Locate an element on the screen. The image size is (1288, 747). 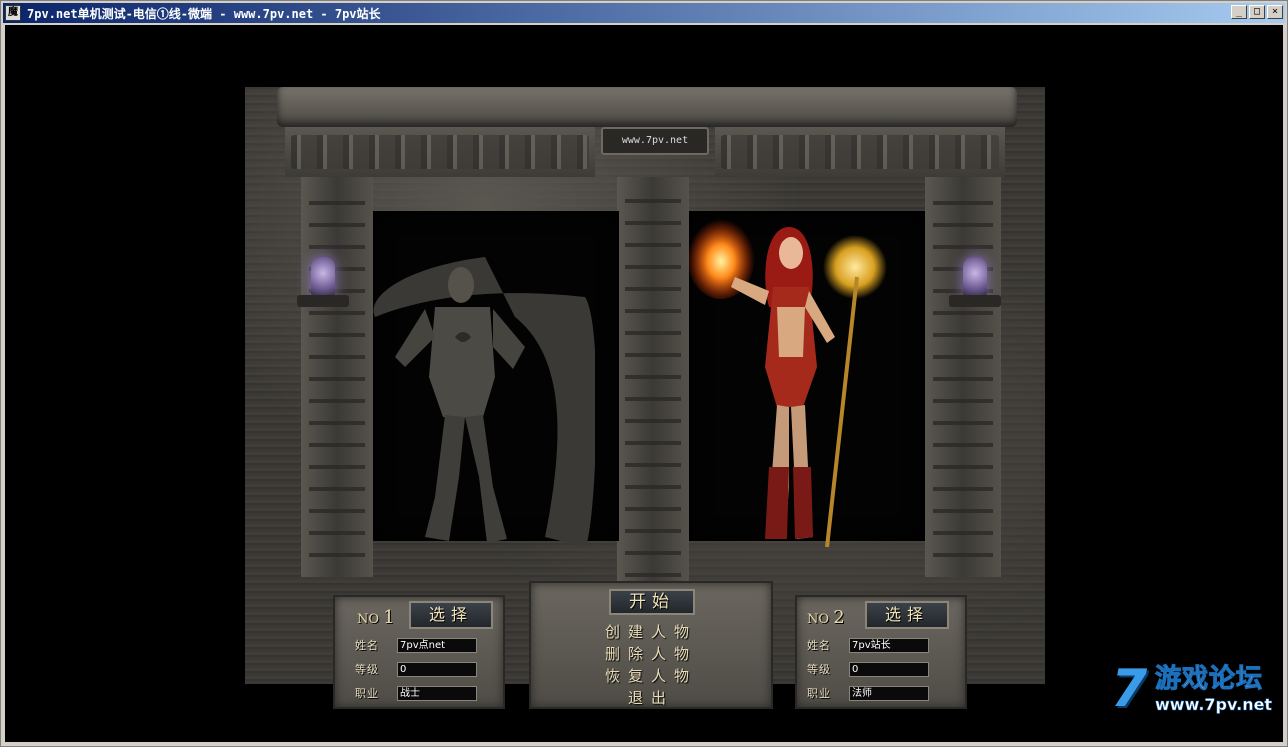
mage-figure is located at coordinates (795, 377).